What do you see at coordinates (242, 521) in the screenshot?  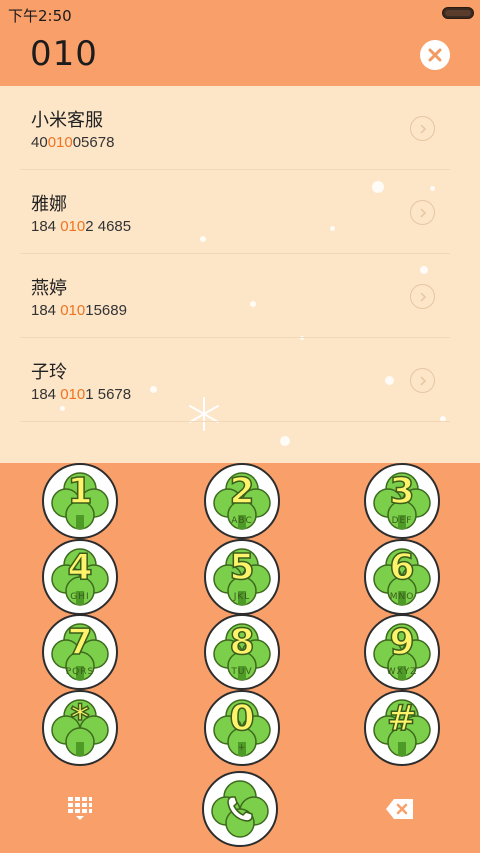 I see `key-letters: ABC` at bounding box center [242, 521].